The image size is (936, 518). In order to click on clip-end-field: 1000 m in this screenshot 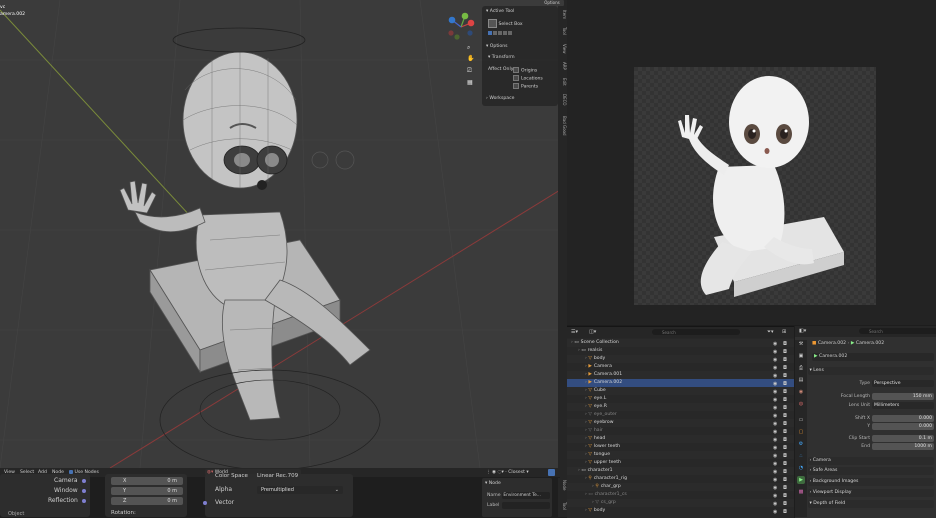, I will do `click(903, 446)`.